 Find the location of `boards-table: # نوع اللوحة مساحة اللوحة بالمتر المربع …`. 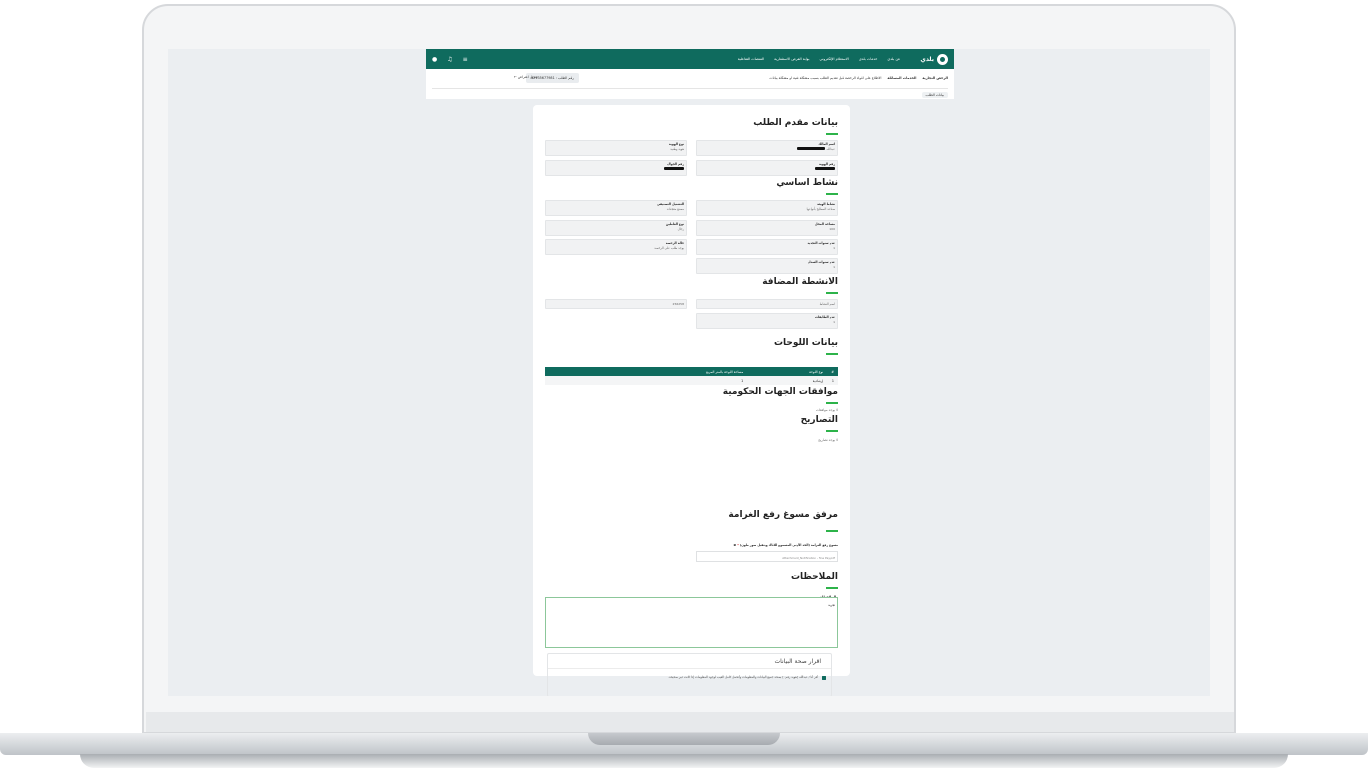

boards-table: # نوع اللوحة مساحة اللوحة بالمتر المربع … is located at coordinates (691, 376).